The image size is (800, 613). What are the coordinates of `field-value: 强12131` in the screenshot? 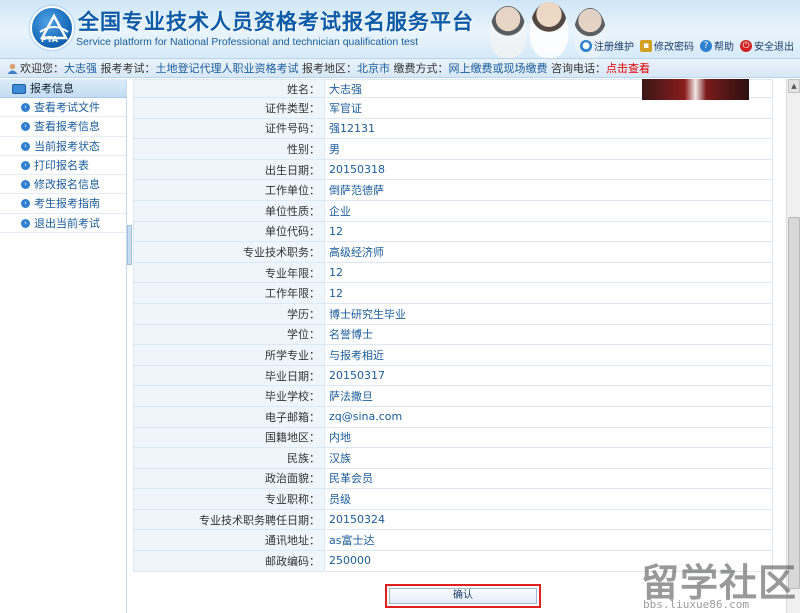 It's located at (548, 128).